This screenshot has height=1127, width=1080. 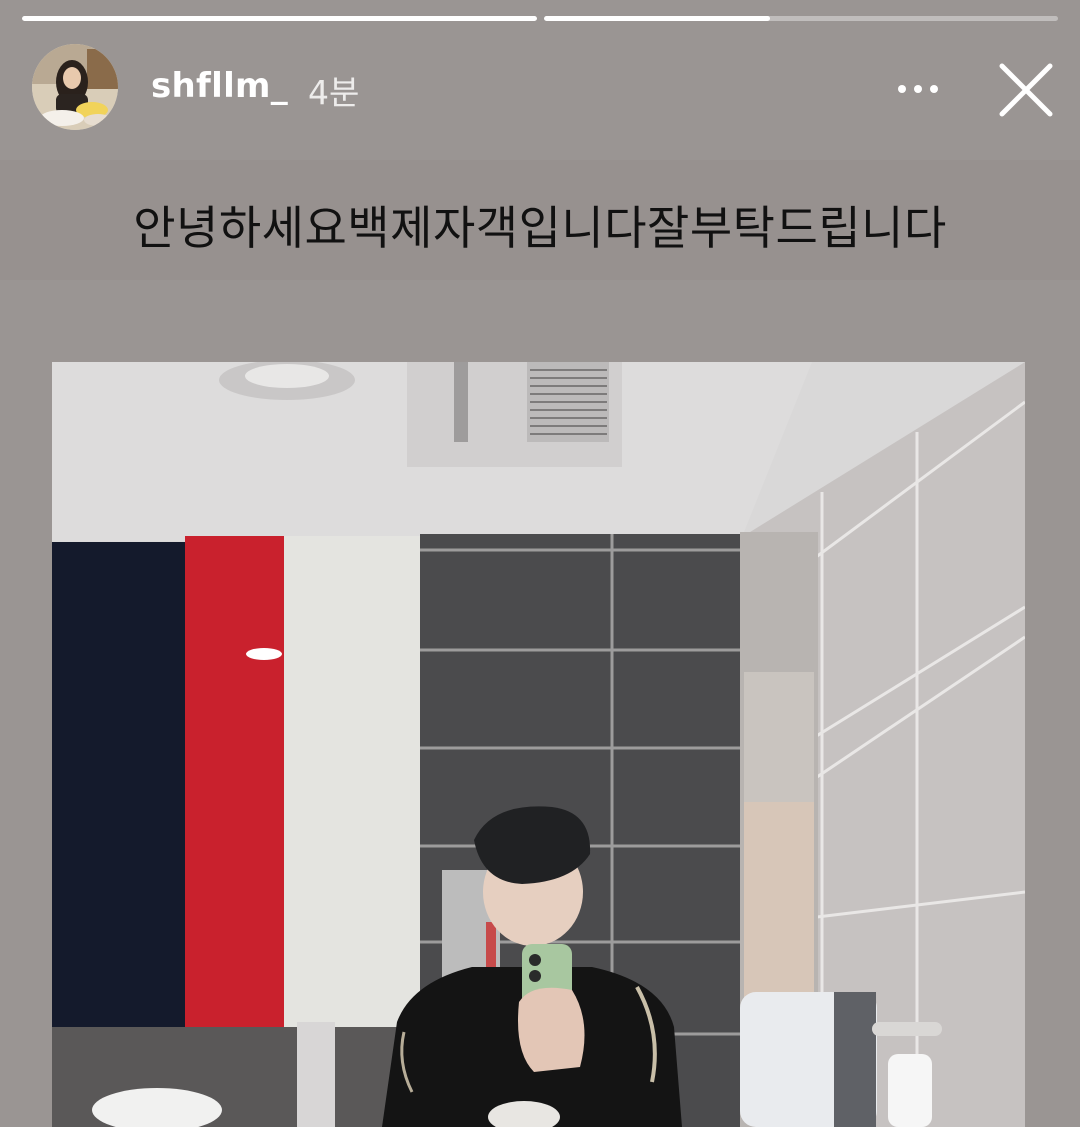 I want to click on more-horizontal-icon, so click(x=918, y=89).